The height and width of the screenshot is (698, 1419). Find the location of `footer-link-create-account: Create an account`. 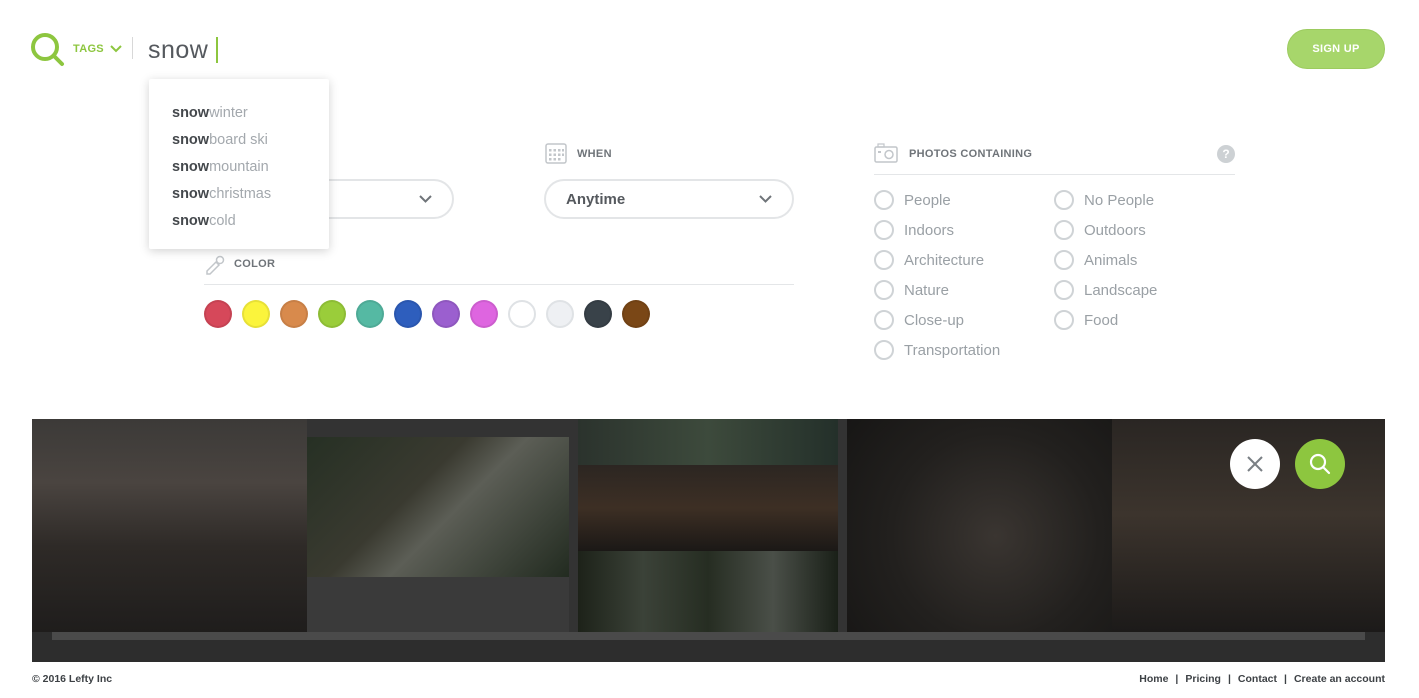

footer-link-create-account: Create an account is located at coordinates (1339, 679).